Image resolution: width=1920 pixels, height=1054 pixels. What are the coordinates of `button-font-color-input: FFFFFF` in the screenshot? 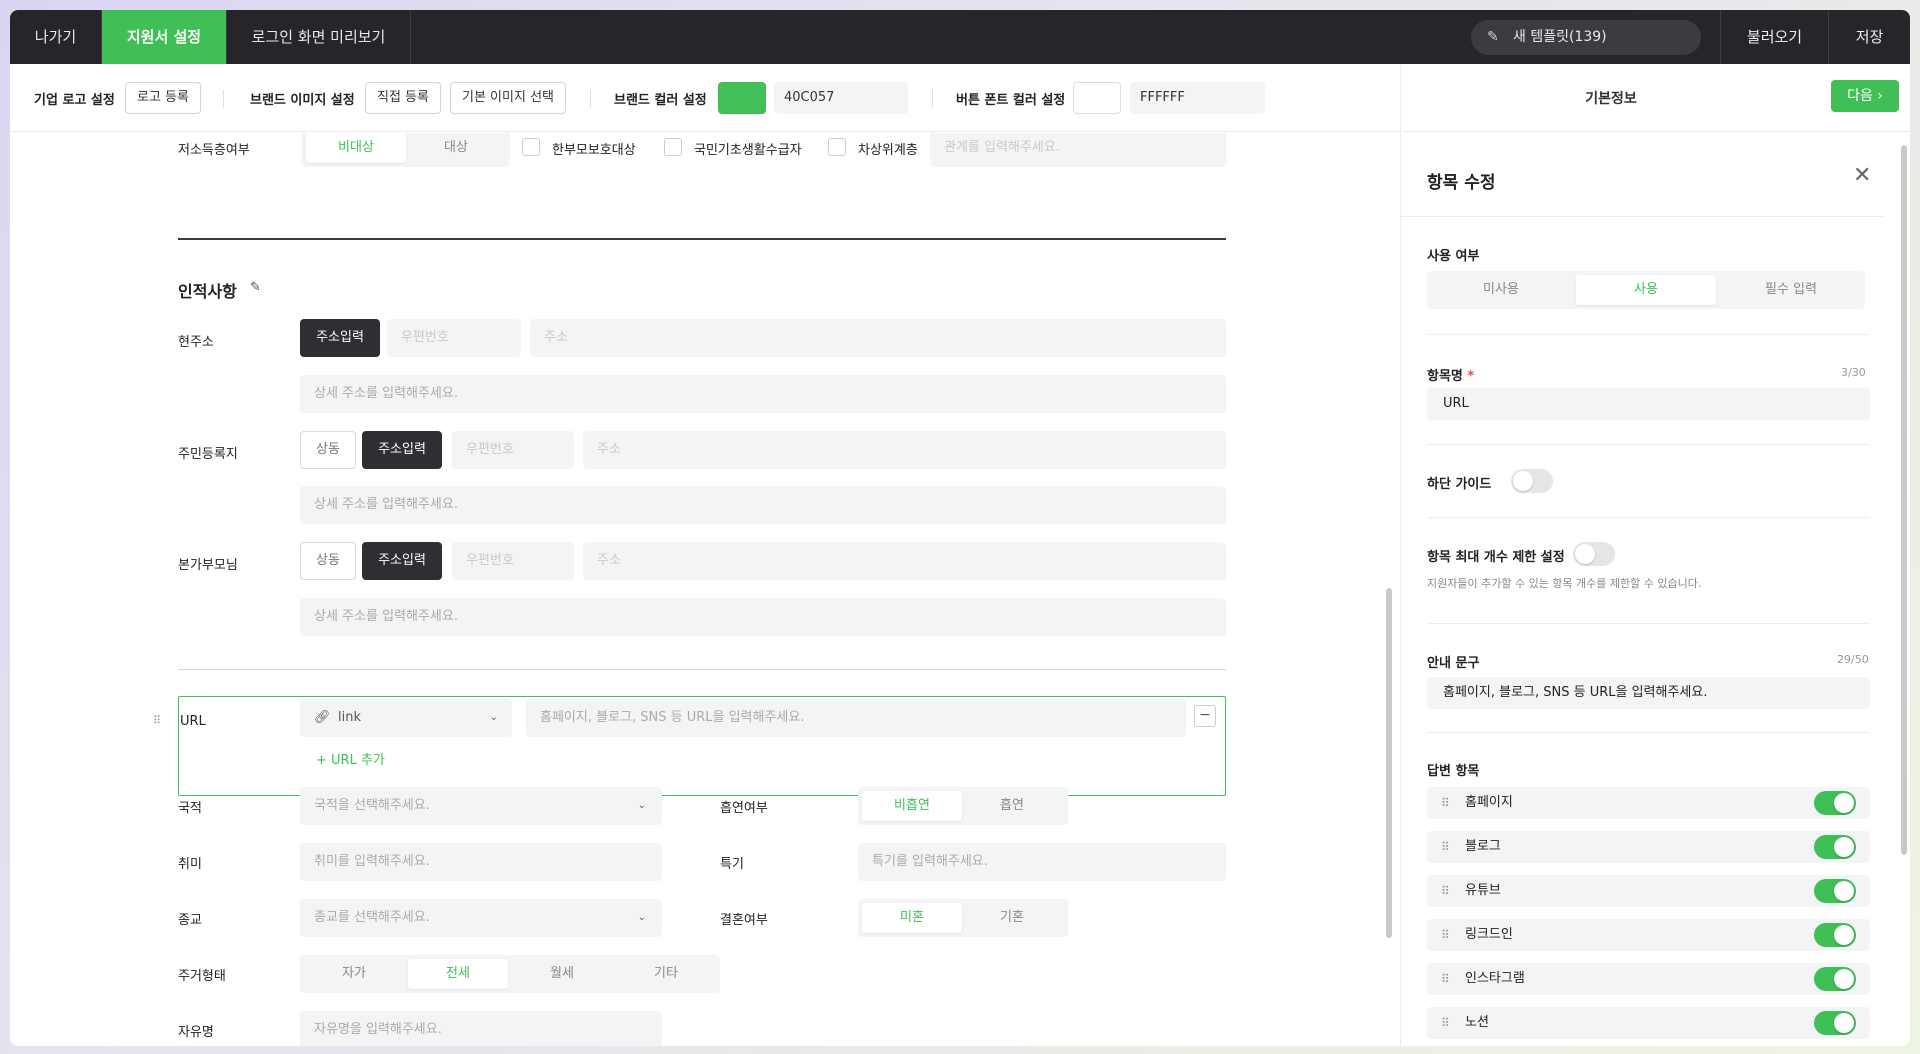 It's located at (1197, 98).